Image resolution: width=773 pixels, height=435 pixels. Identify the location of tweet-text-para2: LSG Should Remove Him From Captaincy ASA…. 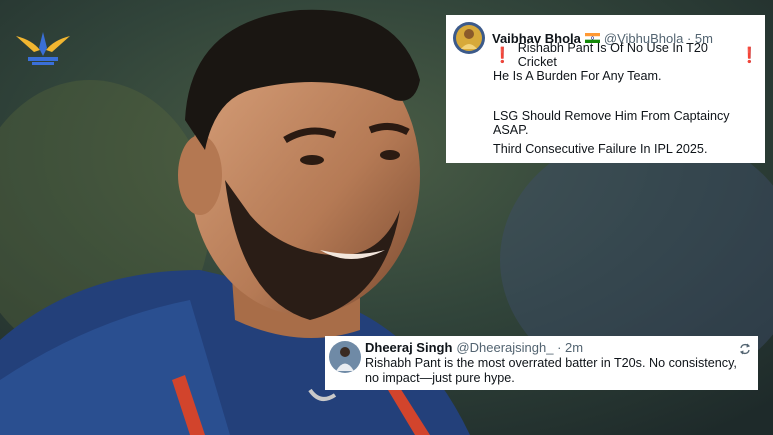
(611, 123).